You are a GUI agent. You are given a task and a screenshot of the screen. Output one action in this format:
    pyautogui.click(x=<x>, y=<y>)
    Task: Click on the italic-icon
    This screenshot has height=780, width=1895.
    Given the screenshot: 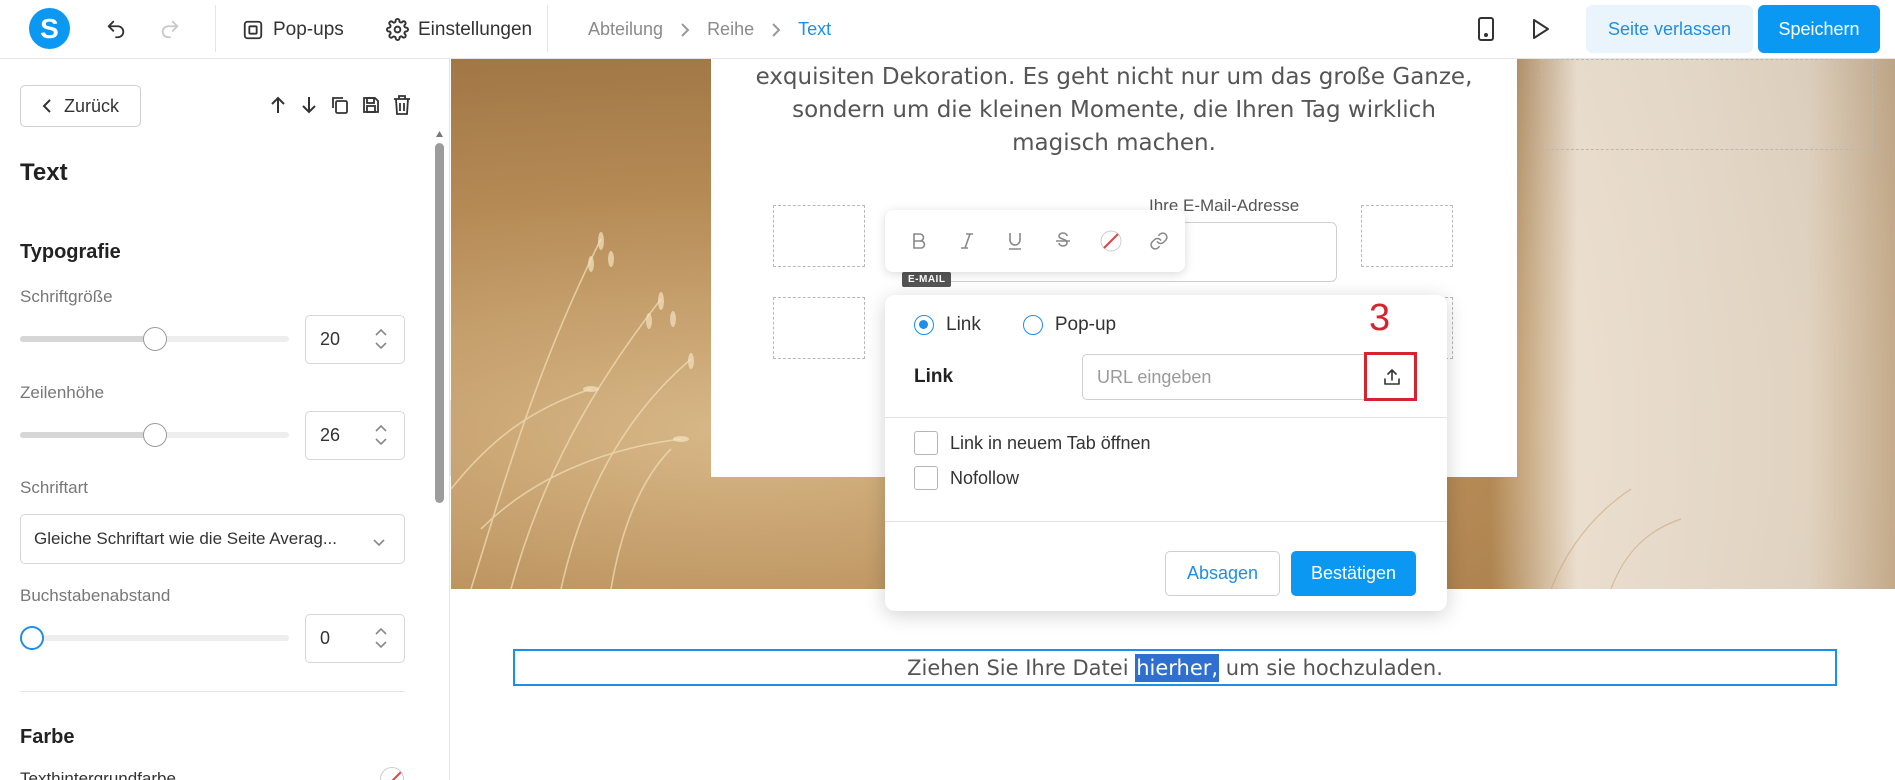 What is the action you would take?
    pyautogui.click(x=967, y=241)
    